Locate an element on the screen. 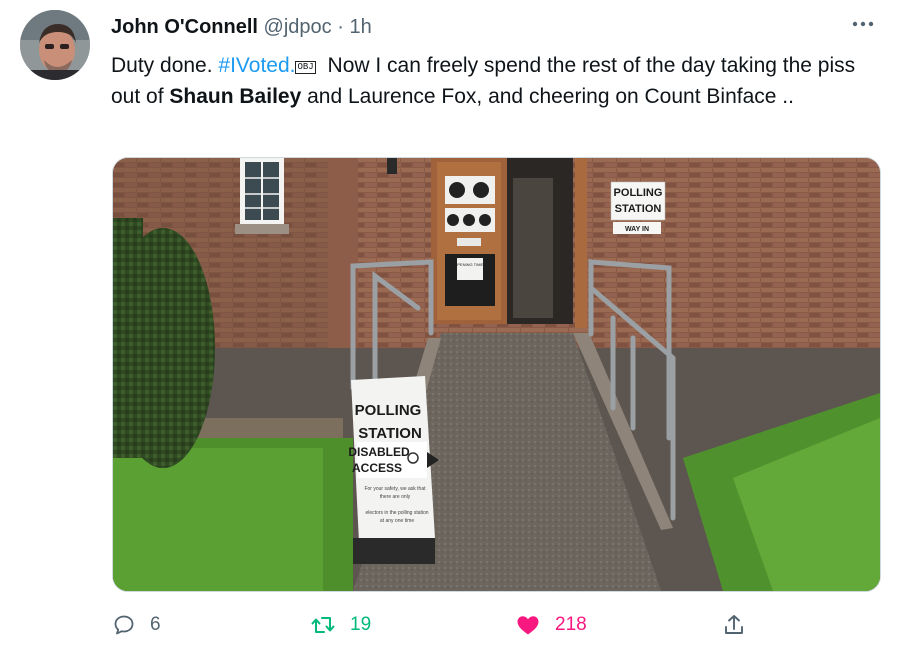  retweet-icon is located at coordinates (323, 625).